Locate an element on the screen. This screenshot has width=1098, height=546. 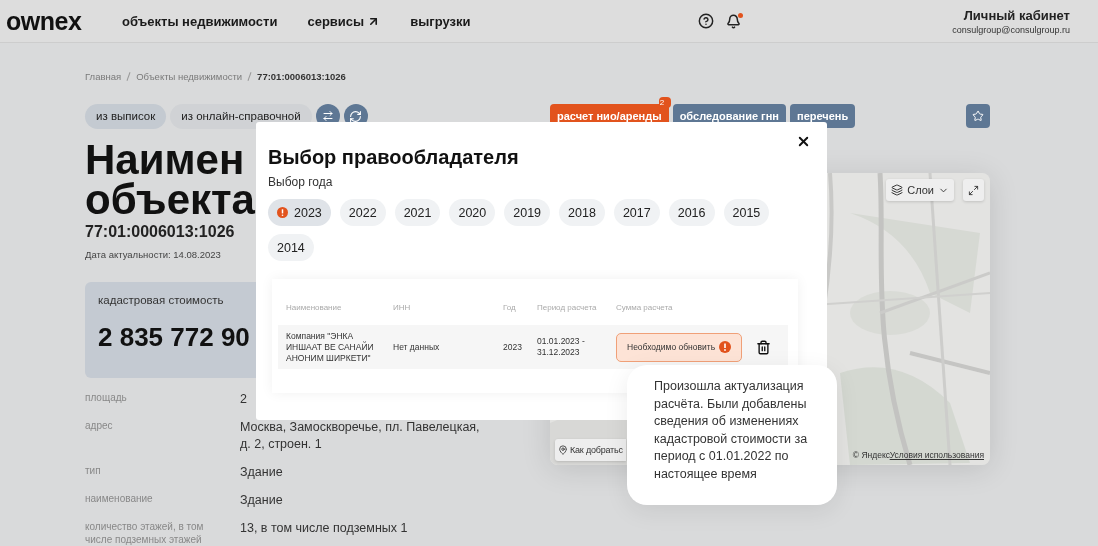
help-icon is located at coordinates (706, 21).